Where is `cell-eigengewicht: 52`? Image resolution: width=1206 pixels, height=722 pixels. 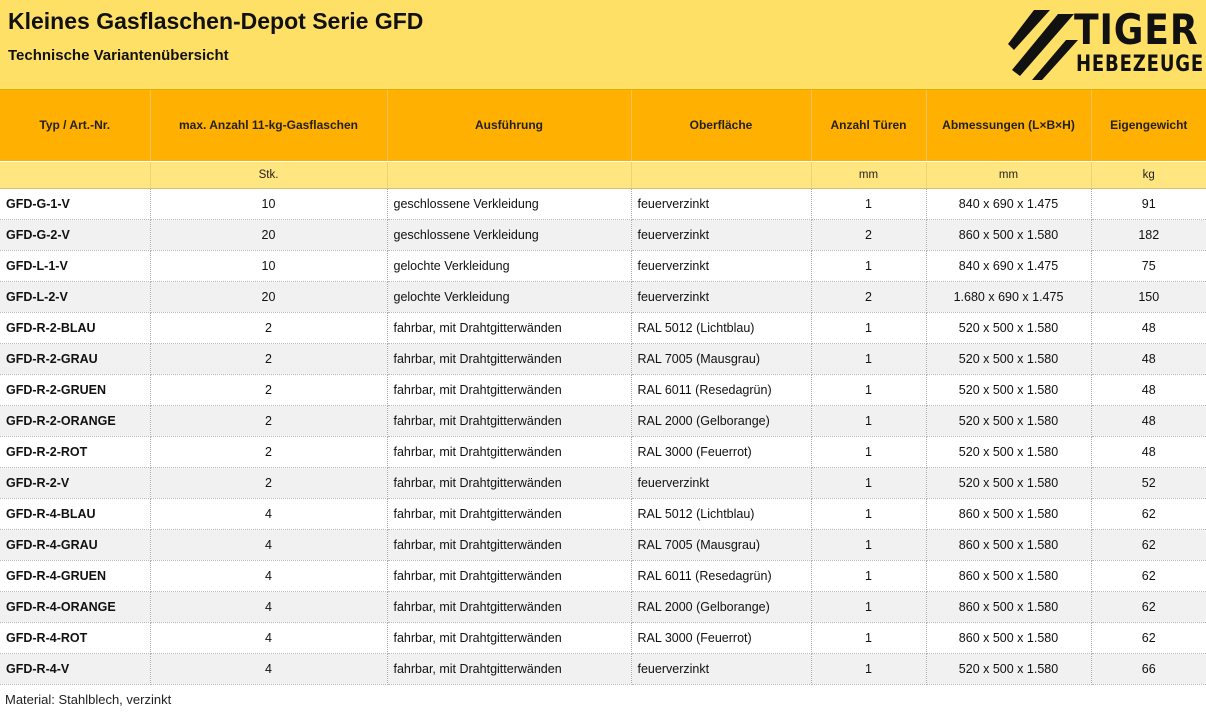
cell-eigengewicht: 52 is located at coordinates (1148, 483).